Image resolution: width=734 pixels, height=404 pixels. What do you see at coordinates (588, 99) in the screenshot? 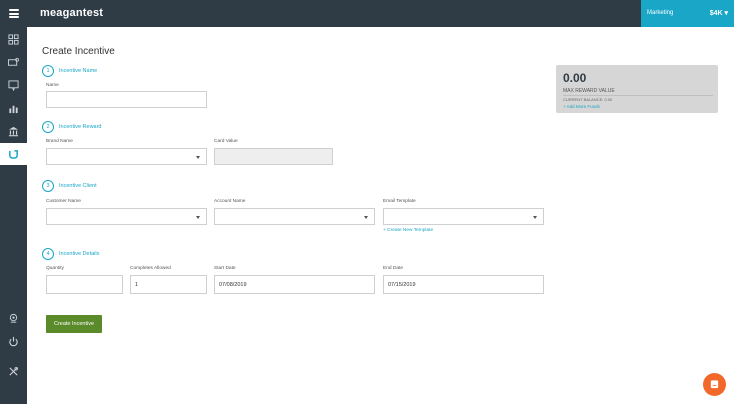
I see `current-balance: CURRENT BALANCE: 0.00` at bounding box center [588, 99].